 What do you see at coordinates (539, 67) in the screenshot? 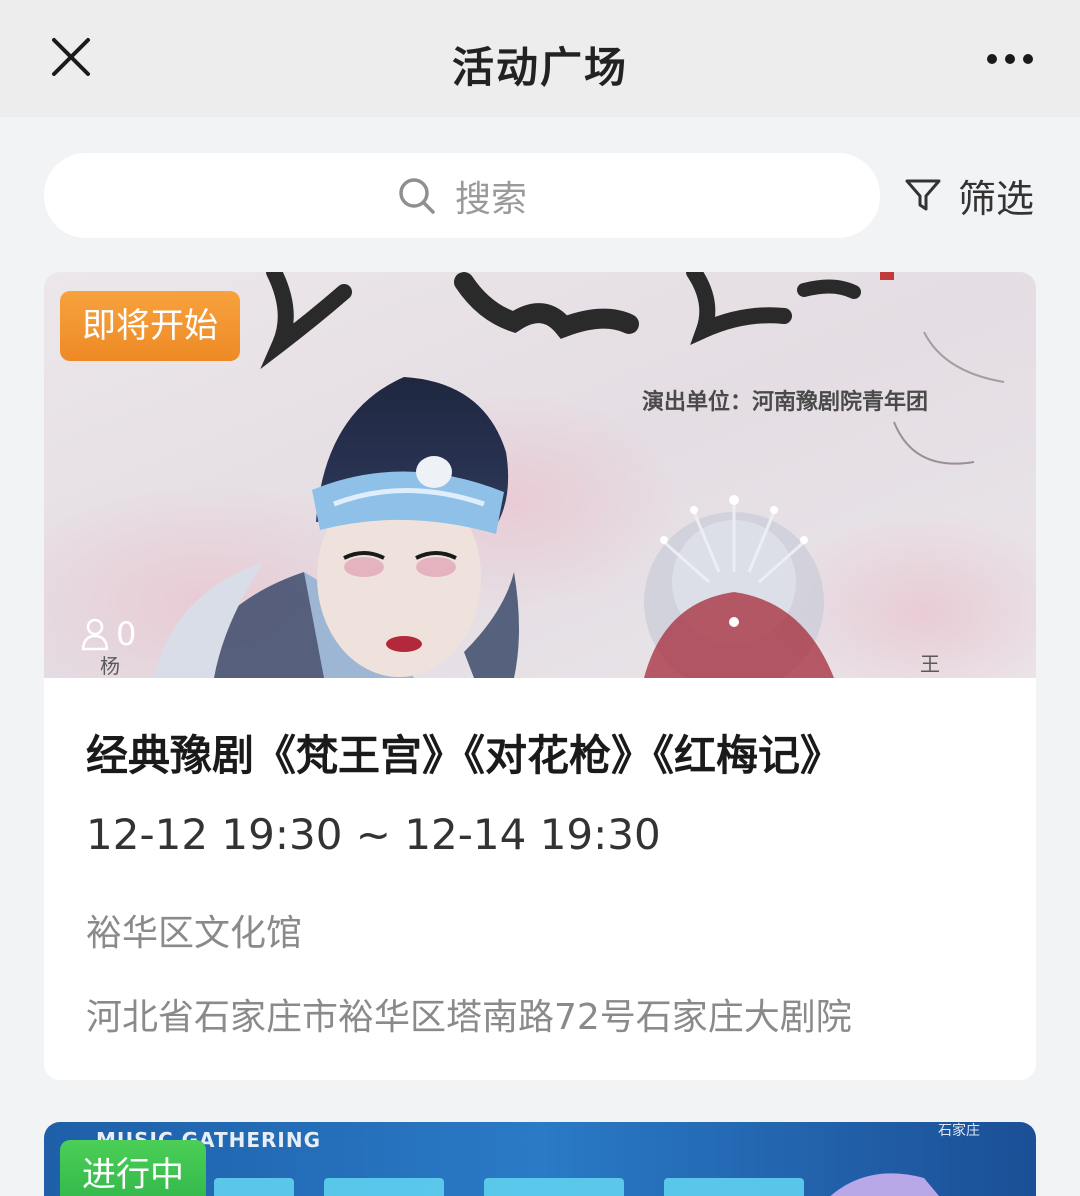
I see `page-title: 活动广场` at bounding box center [539, 67].